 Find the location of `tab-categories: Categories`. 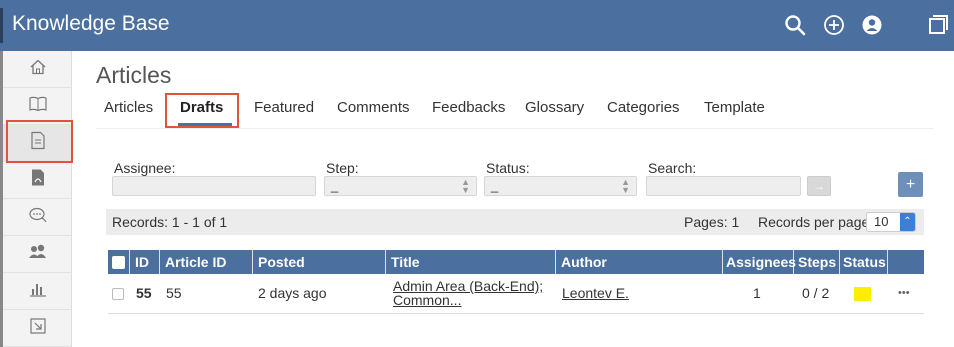

tab-categories: Categories is located at coordinates (643, 107).